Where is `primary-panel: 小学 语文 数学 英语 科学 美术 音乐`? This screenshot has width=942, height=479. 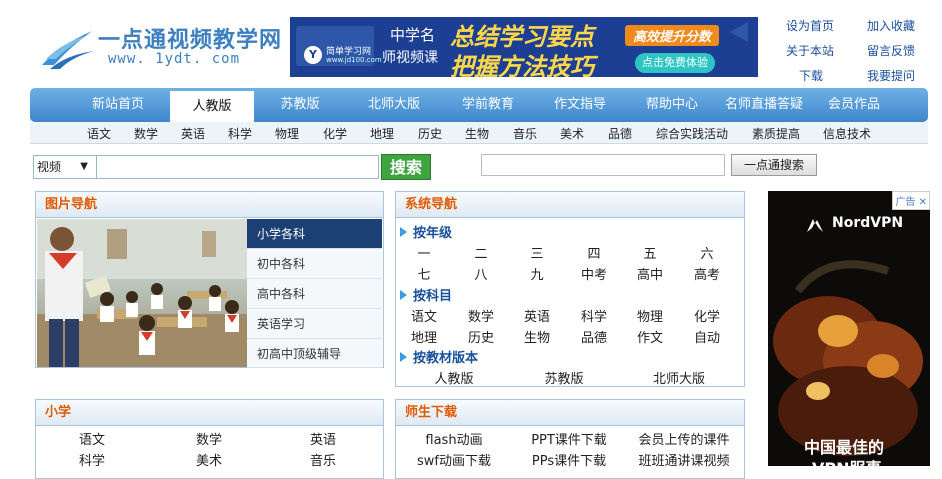 primary-panel: 小学 语文 数学 英语 科学 美术 音乐 is located at coordinates (209, 439).